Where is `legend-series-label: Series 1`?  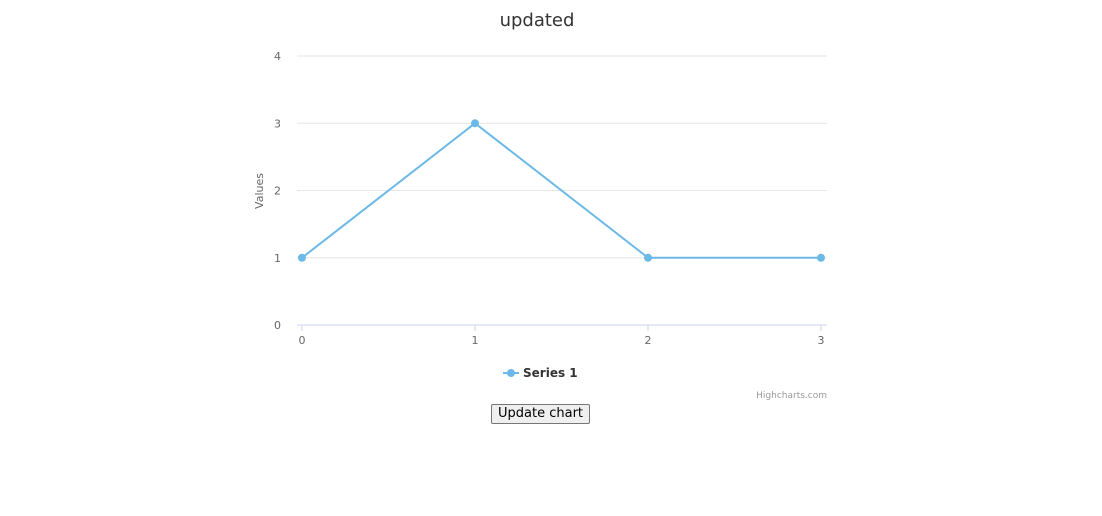 legend-series-label: Series 1 is located at coordinates (550, 373).